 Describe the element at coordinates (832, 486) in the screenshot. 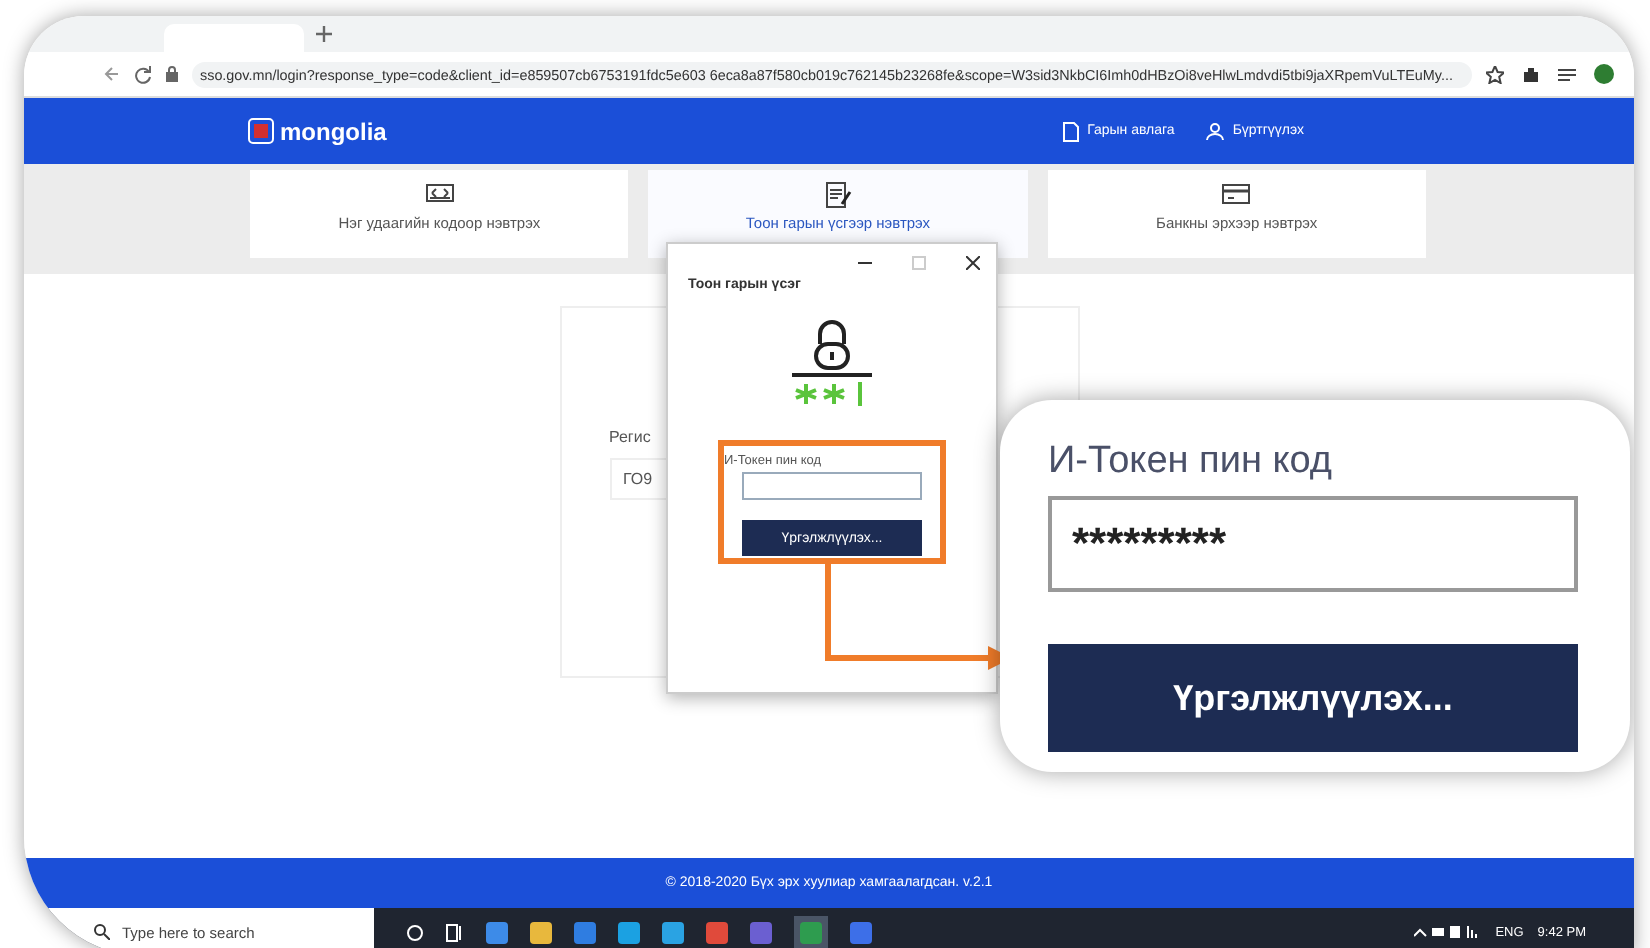

I see `pin-input-field` at that location.